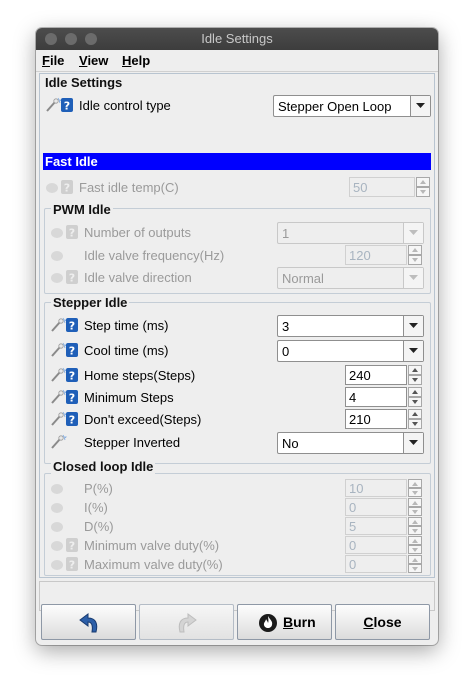 This screenshot has height=690, width=474. I want to click on i-label: I(%), so click(96, 507).